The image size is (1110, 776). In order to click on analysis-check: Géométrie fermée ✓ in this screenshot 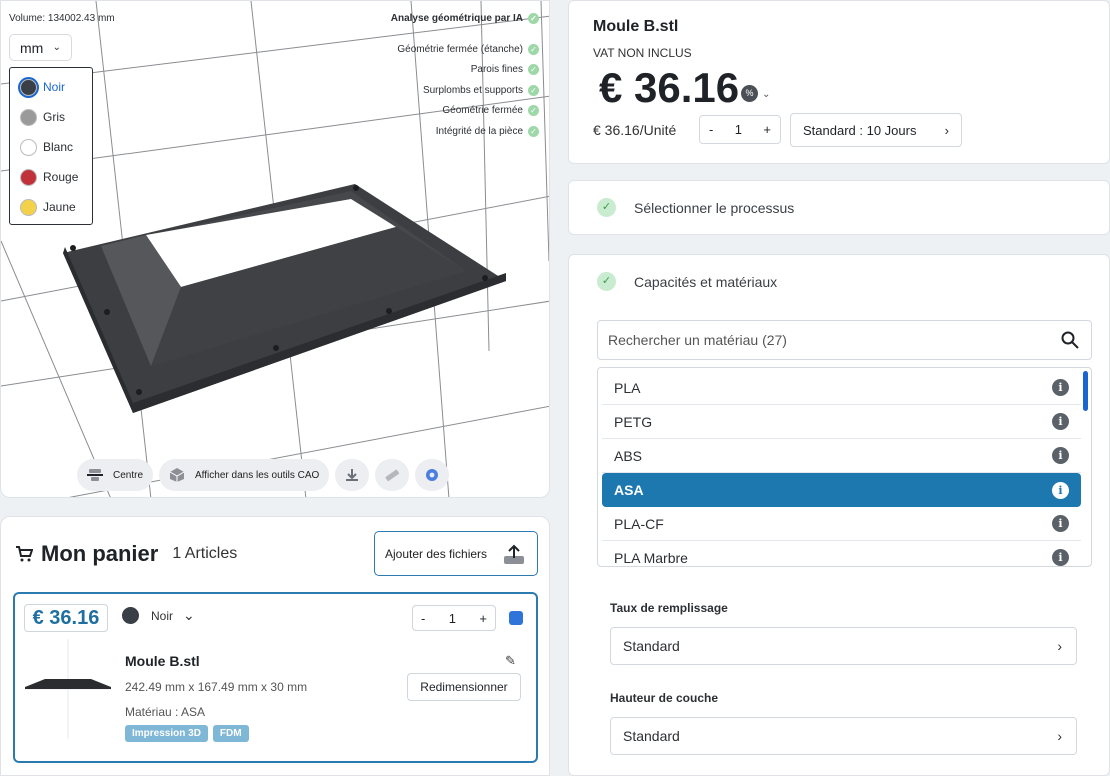, I will do `click(465, 111)`.